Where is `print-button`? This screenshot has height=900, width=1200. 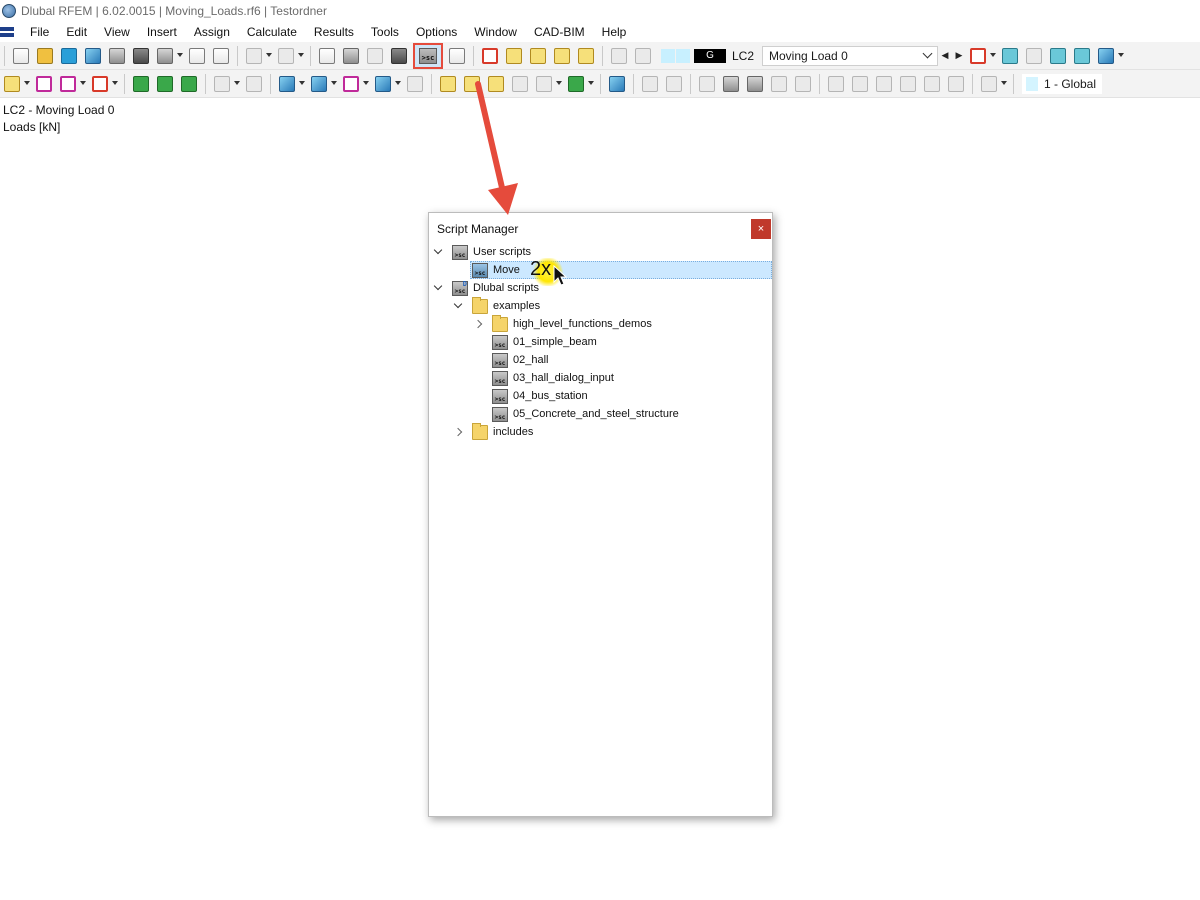 print-button is located at coordinates (168, 56).